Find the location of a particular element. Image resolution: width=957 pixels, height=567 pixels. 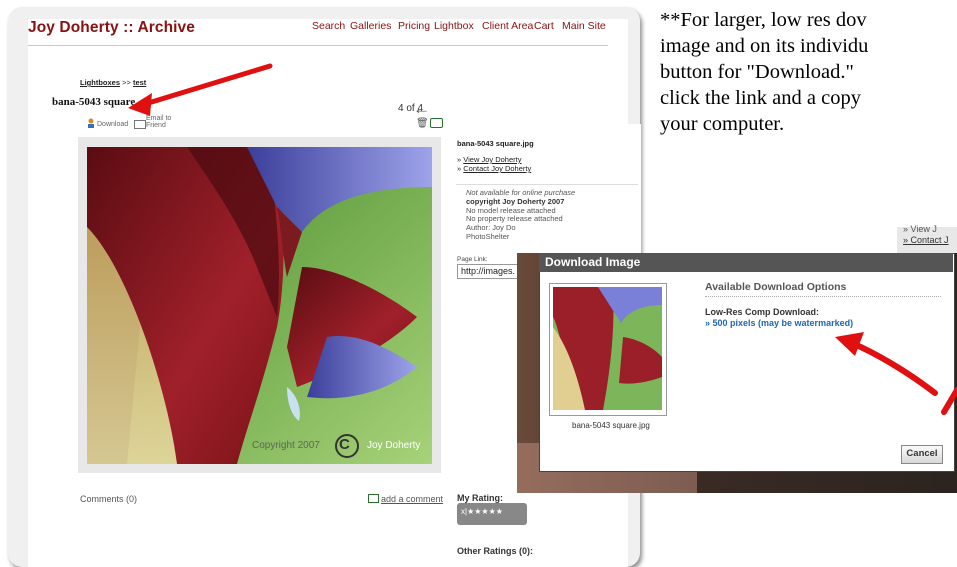

trash-icon: 🗑 is located at coordinates (422, 123).